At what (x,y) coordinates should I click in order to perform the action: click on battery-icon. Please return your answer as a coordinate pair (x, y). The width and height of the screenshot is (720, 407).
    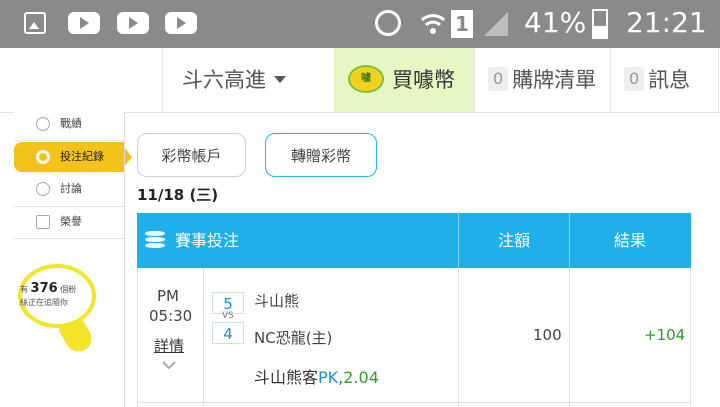
    Looking at the image, I should click on (600, 24).